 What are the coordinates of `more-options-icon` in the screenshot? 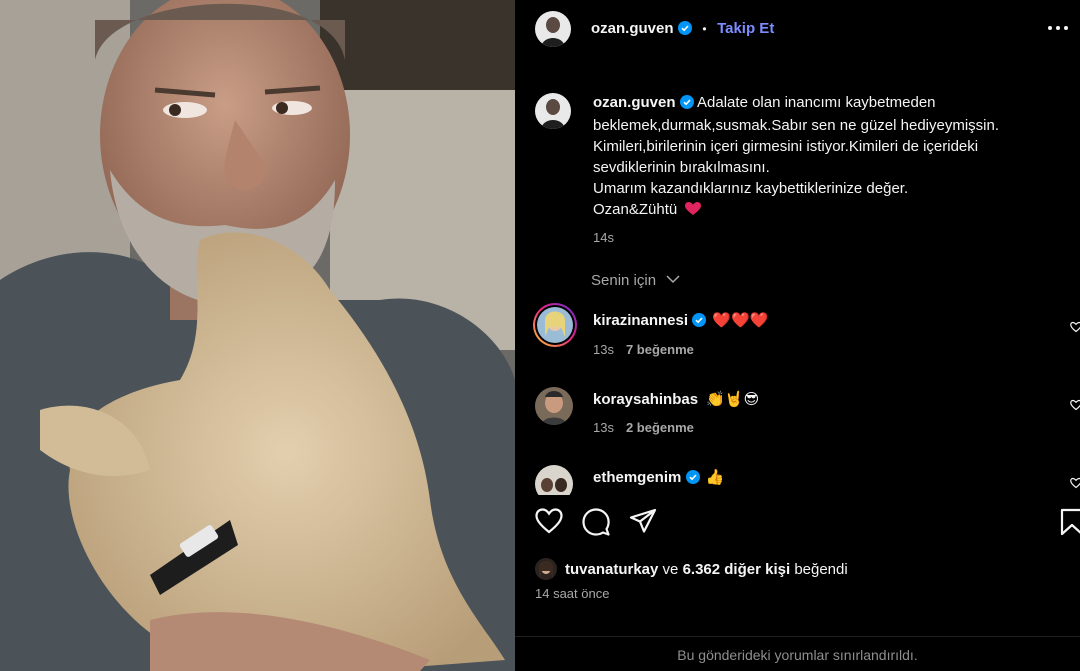 It's located at (1060, 28).